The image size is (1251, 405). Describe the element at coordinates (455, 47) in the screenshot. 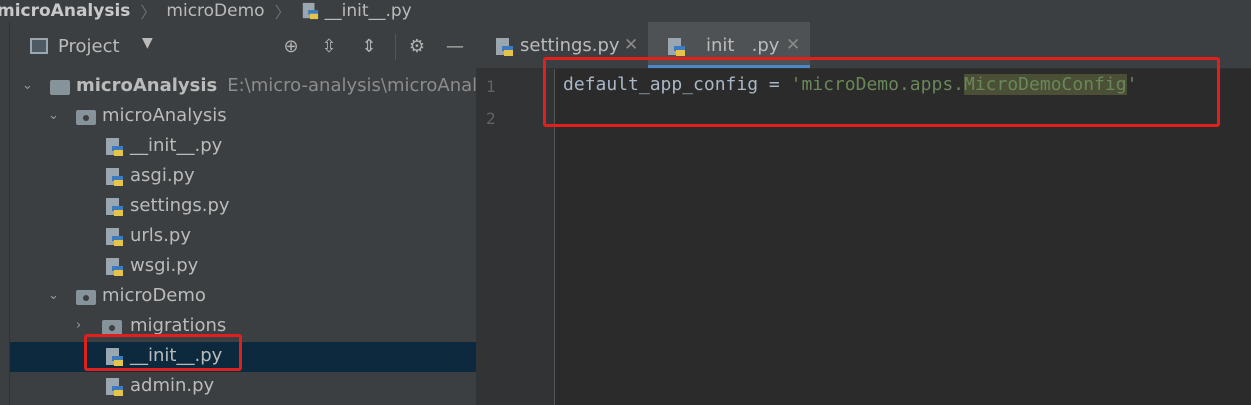

I see `minimize-icon: —` at that location.